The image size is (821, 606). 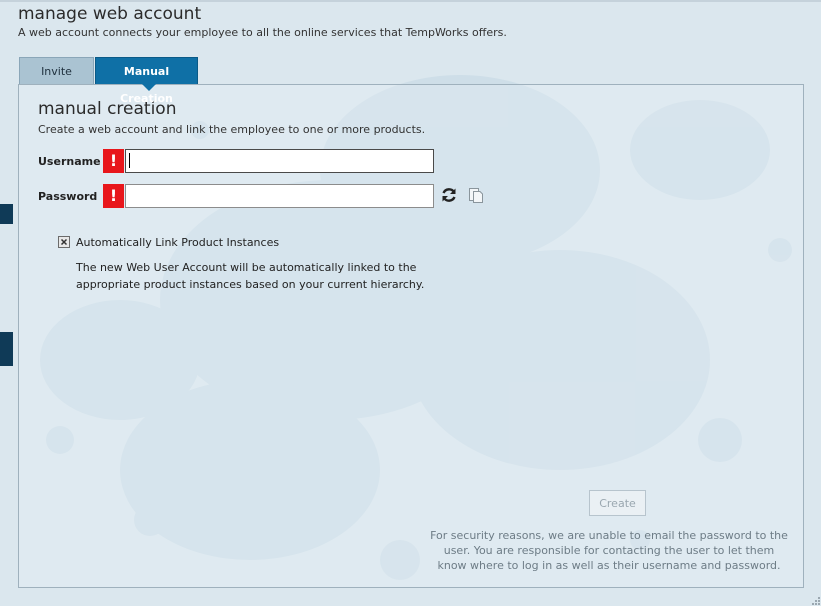 What do you see at coordinates (110, 14) in the screenshot?
I see `page-title: manage web account` at bounding box center [110, 14].